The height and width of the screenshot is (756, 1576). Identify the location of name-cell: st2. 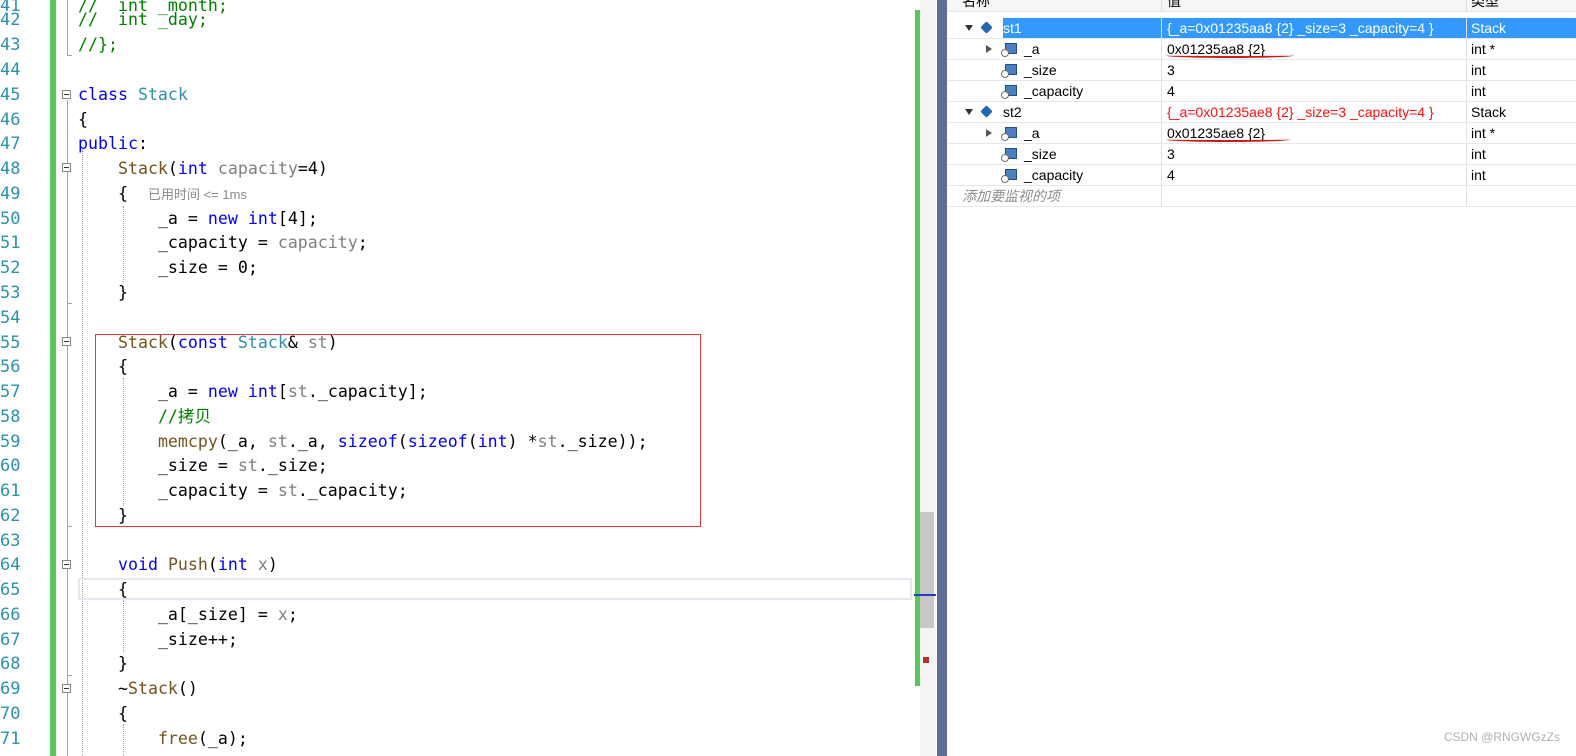
(1054, 112).